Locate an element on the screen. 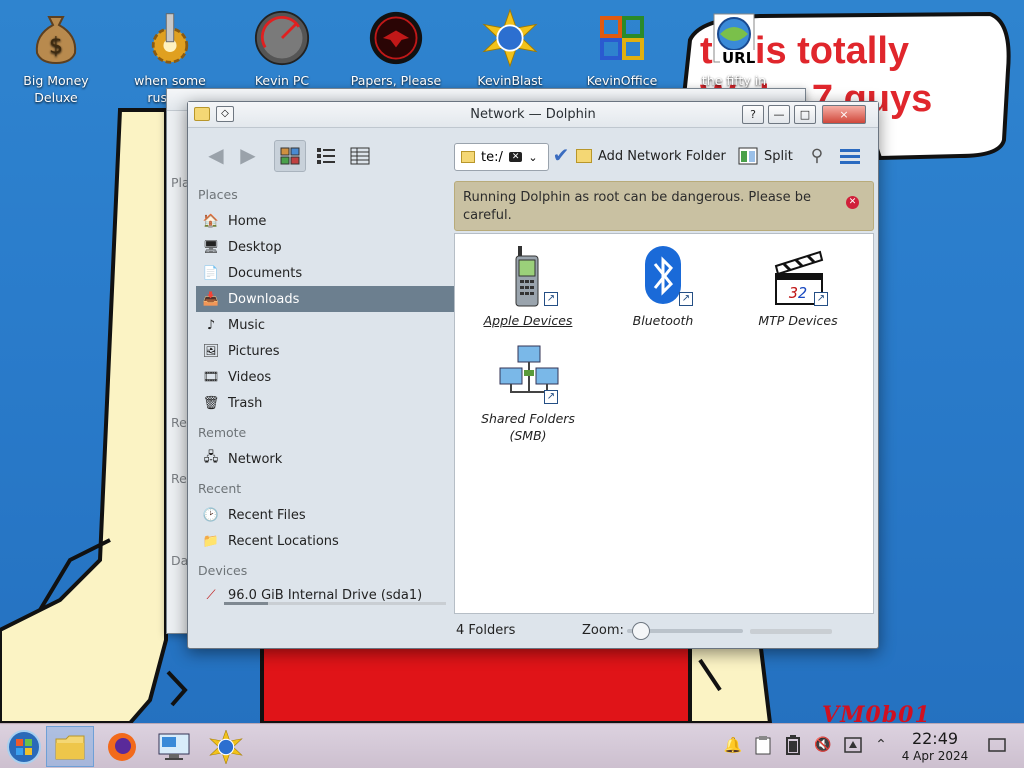  globe-burst-icon is located at coordinates (510, 38).